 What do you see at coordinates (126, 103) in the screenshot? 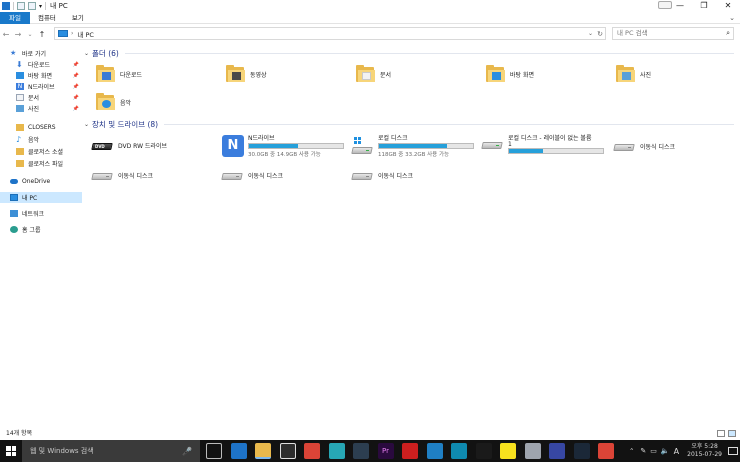
I see `folder-label: 음악` at bounding box center [126, 103].